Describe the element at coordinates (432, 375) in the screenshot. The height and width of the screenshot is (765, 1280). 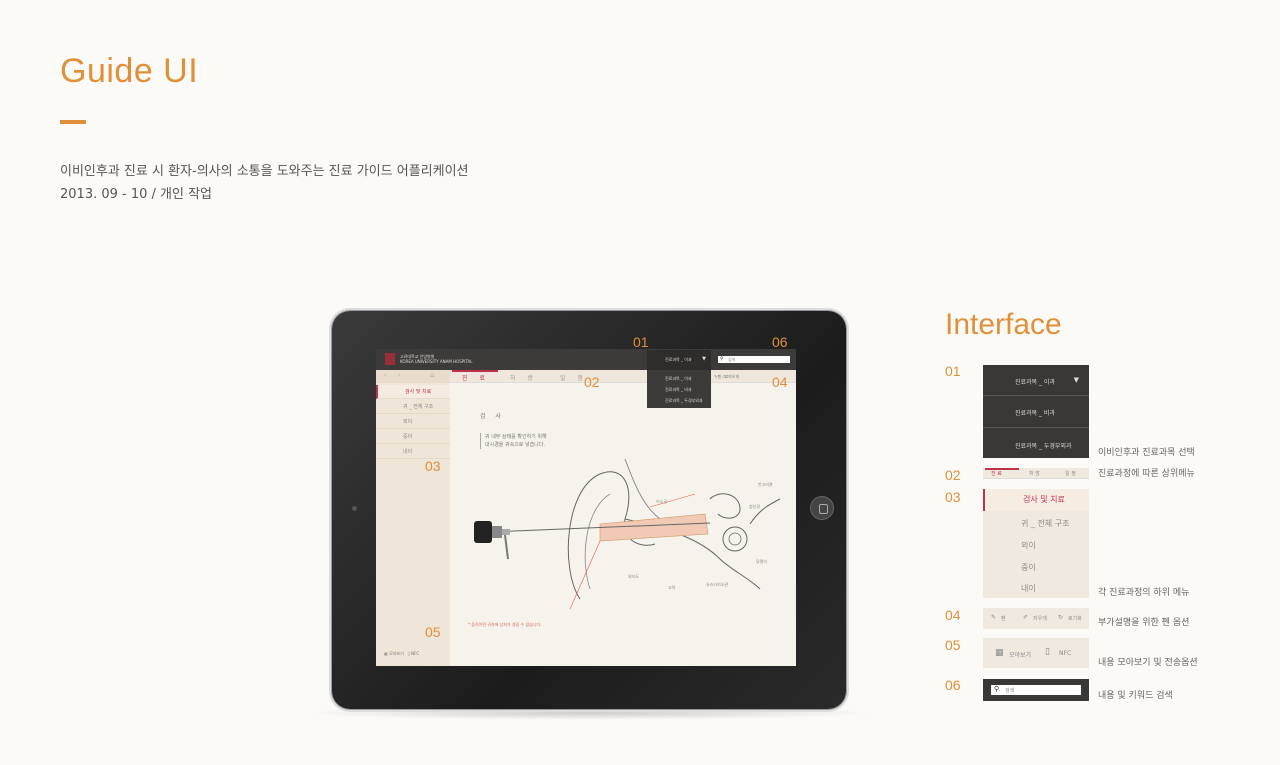
I see `home-icon: ⌂` at that location.